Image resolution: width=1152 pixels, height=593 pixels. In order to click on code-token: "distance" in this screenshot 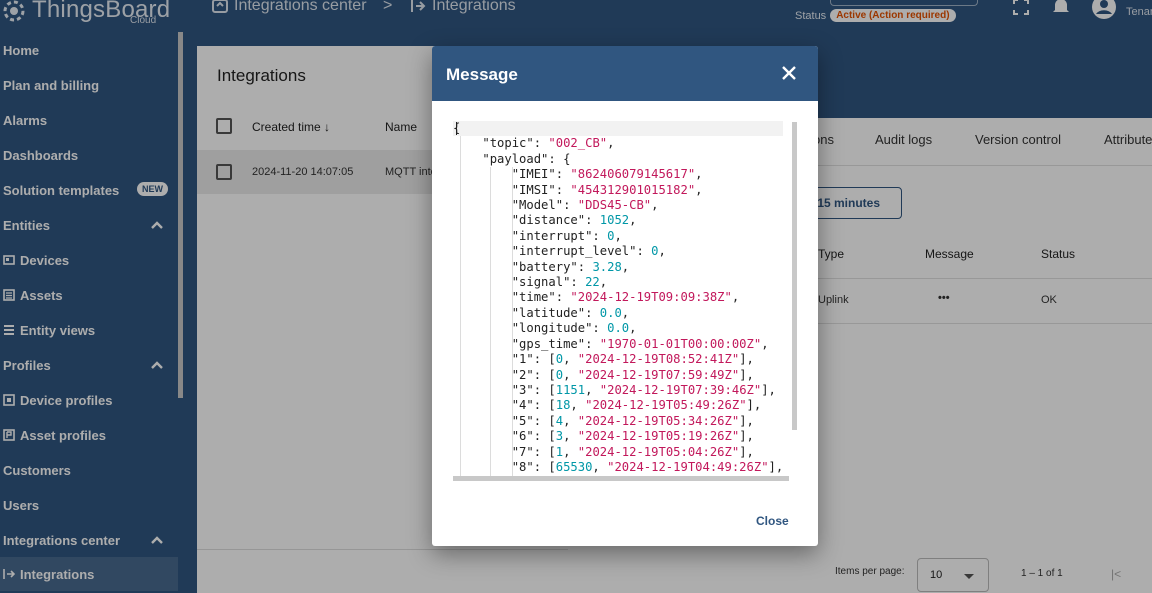, I will do `click(548, 220)`.